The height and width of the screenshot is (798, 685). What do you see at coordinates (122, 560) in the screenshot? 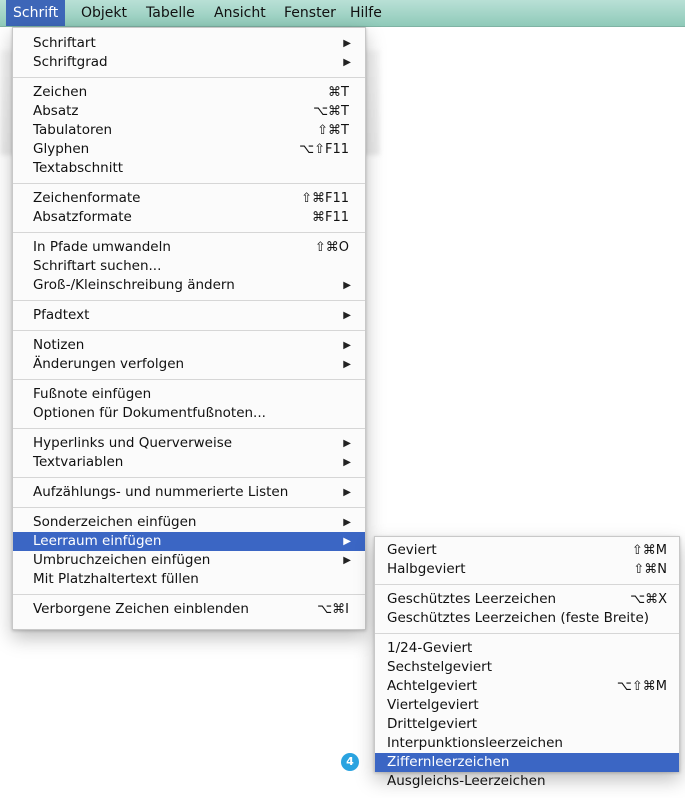
I see `menu-item-label: Umbruchzeichen einfügen` at bounding box center [122, 560].